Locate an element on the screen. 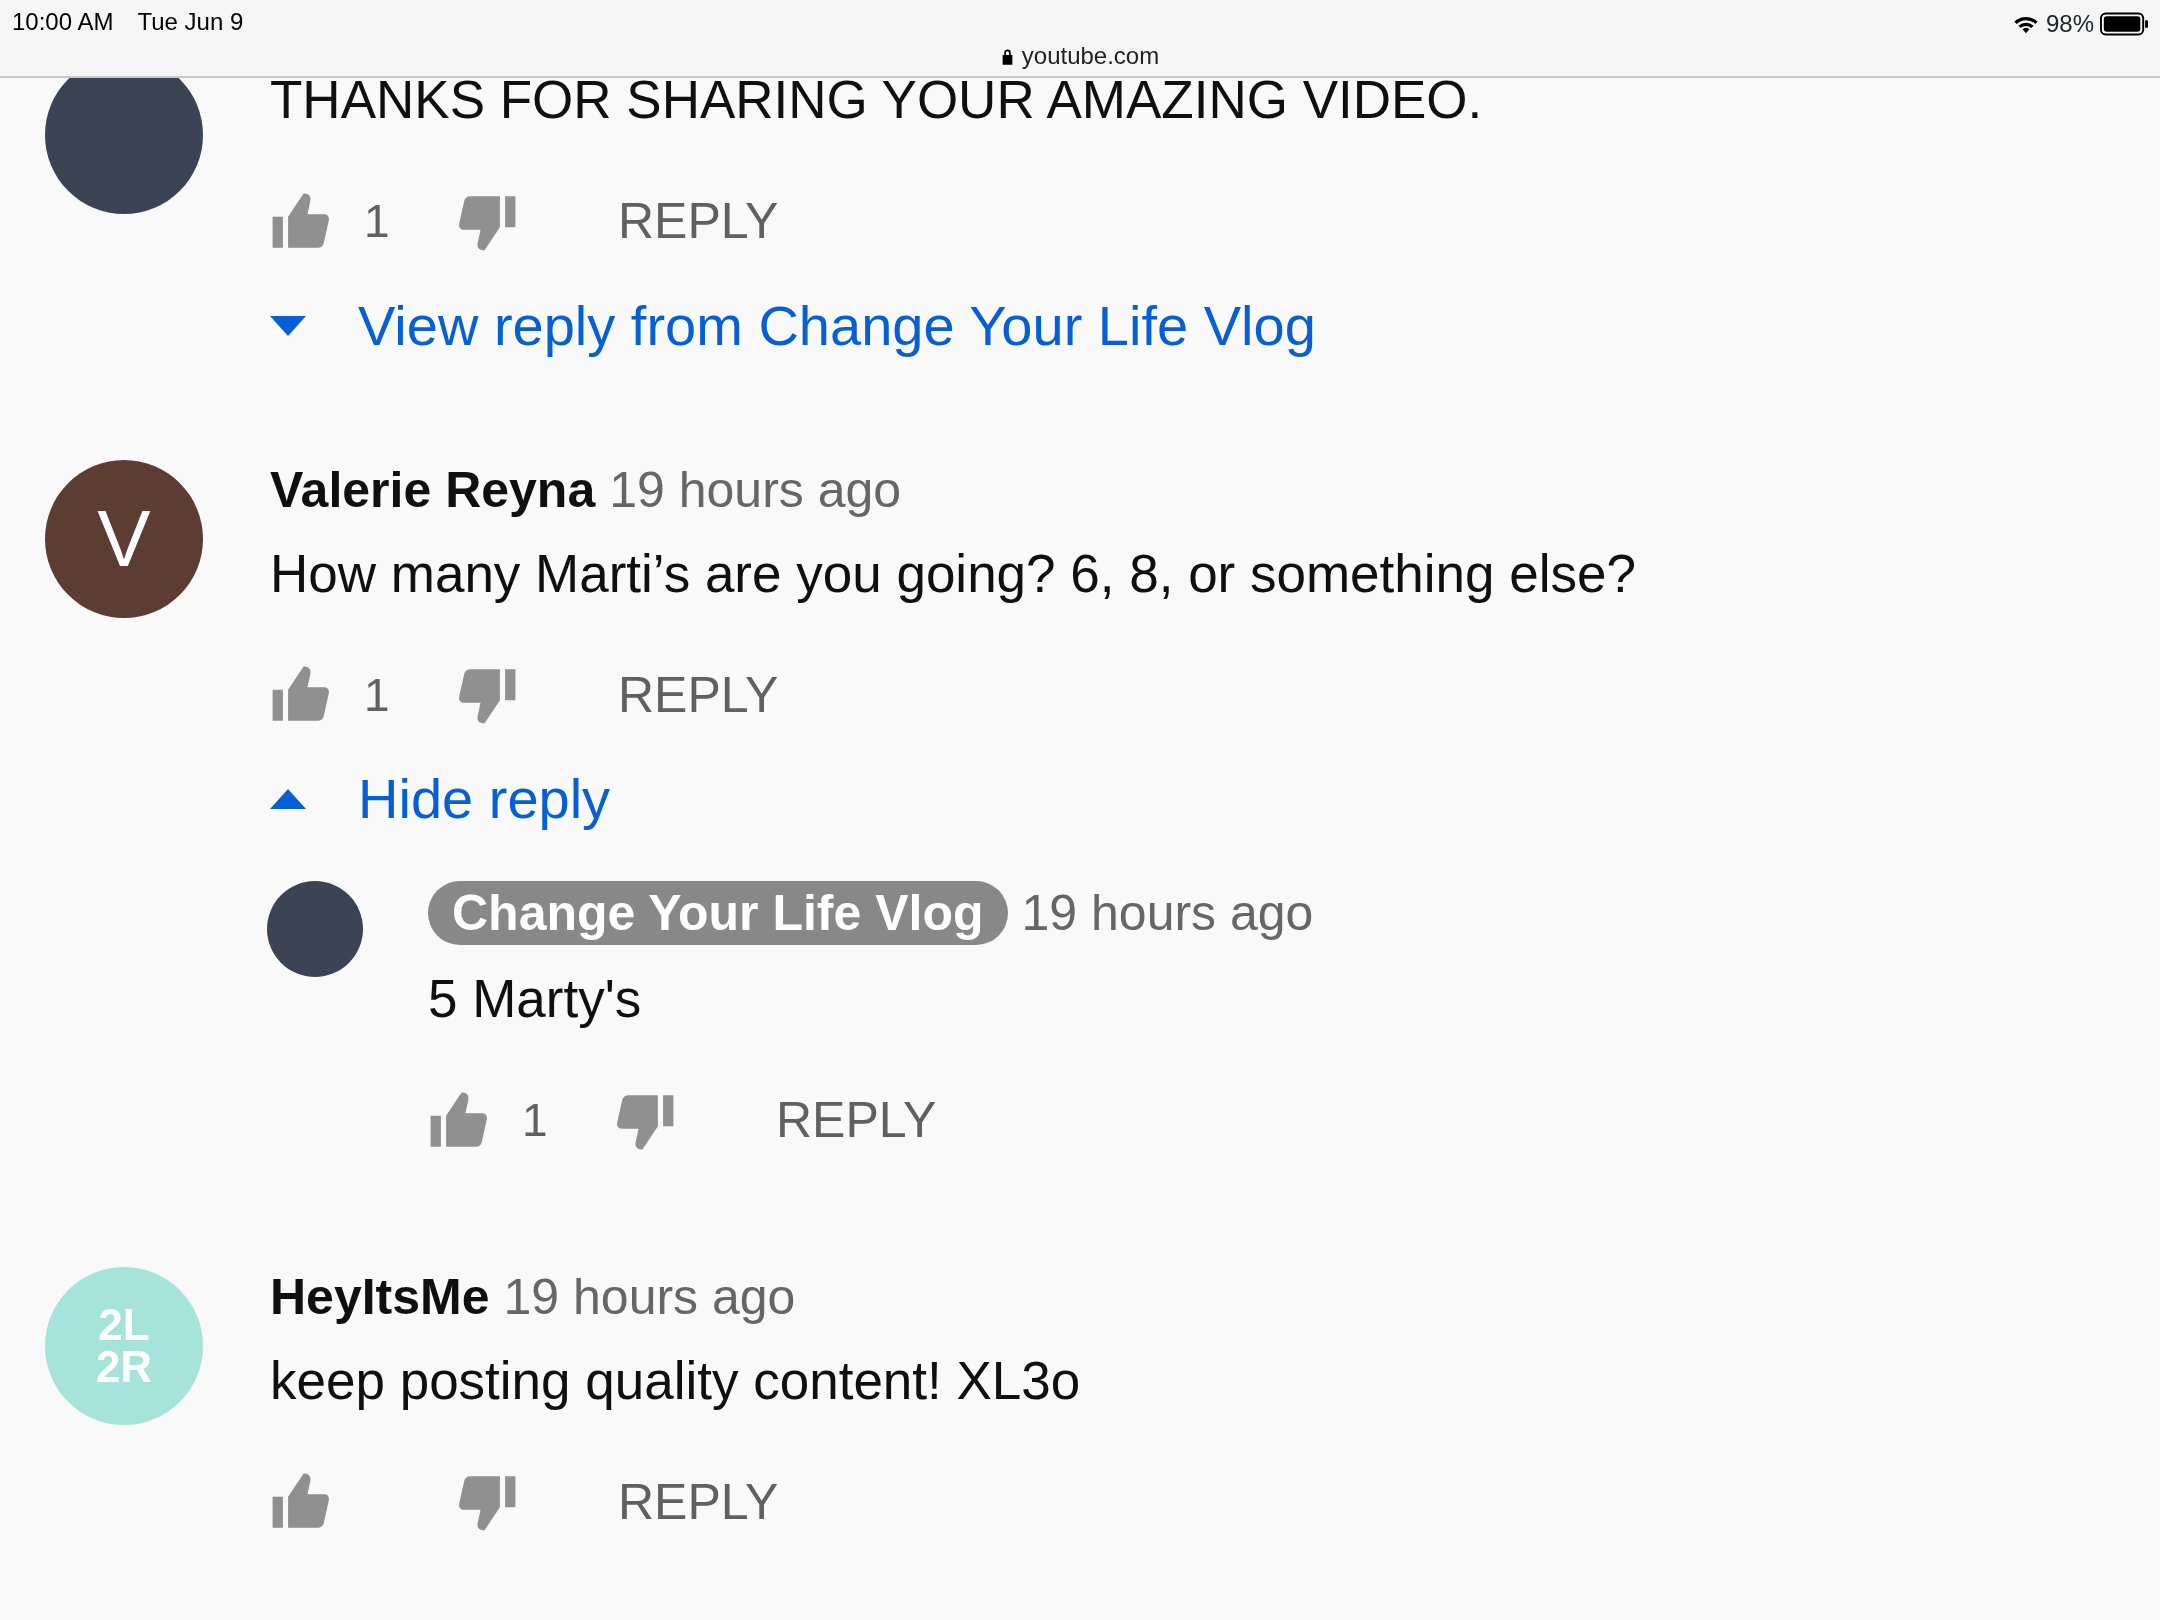 Image resolution: width=2160 pixels, height=1620 pixels. clock-time: 10:00 AM is located at coordinates (63, 22).